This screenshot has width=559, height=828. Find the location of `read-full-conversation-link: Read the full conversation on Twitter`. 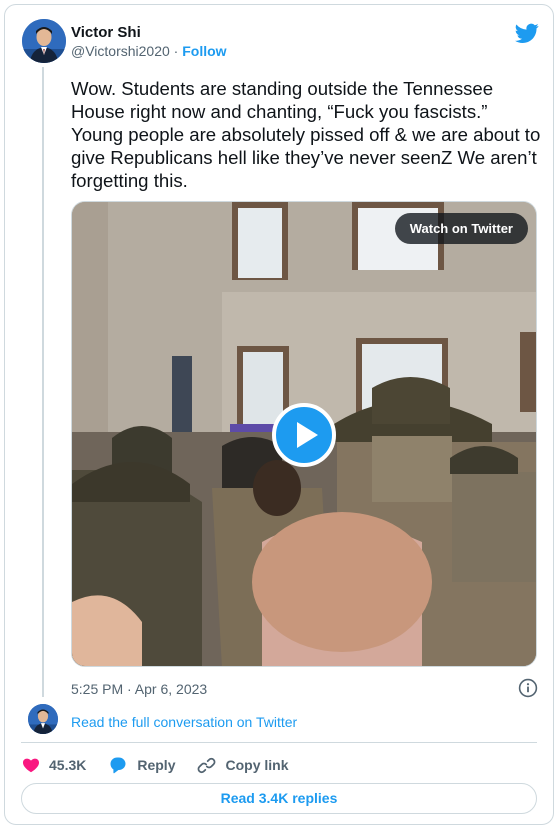

read-full-conversation-link: Read the full conversation on Twitter is located at coordinates (184, 722).